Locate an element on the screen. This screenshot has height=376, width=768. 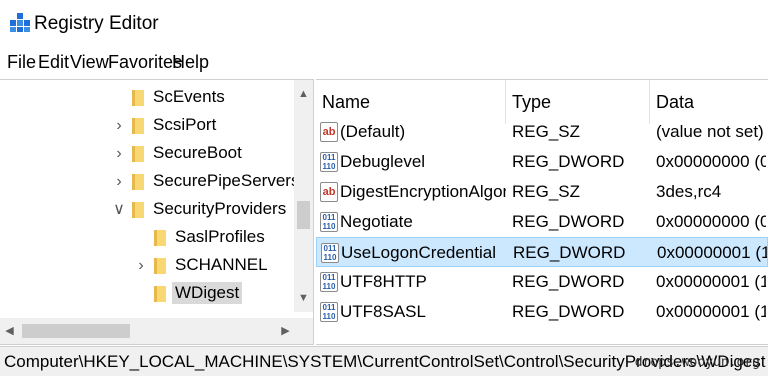
chevron-down-icon: ∨ is located at coordinates (119, 210).